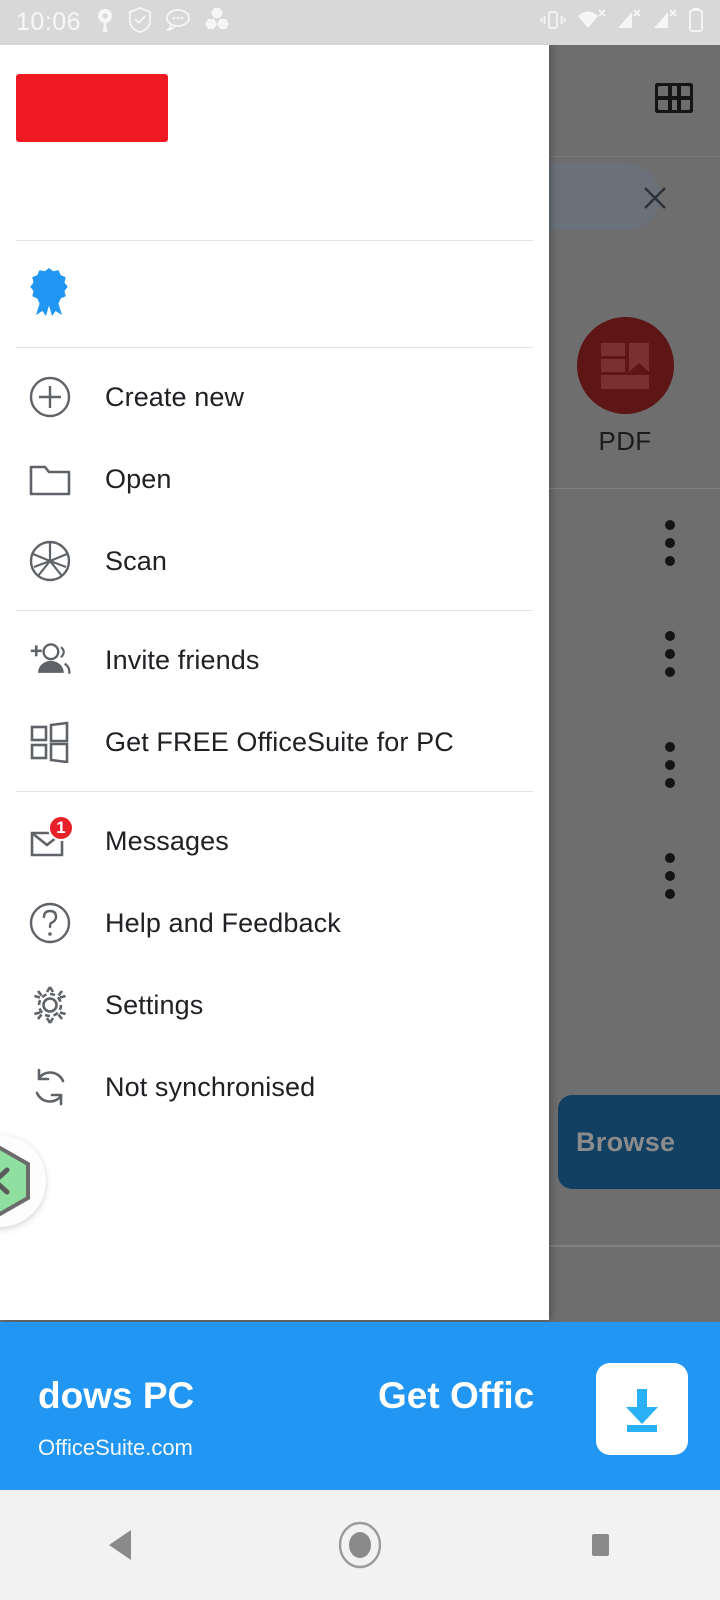  Describe the element at coordinates (182, 659) in the screenshot. I see `menu-item-label: Invite friends` at that location.